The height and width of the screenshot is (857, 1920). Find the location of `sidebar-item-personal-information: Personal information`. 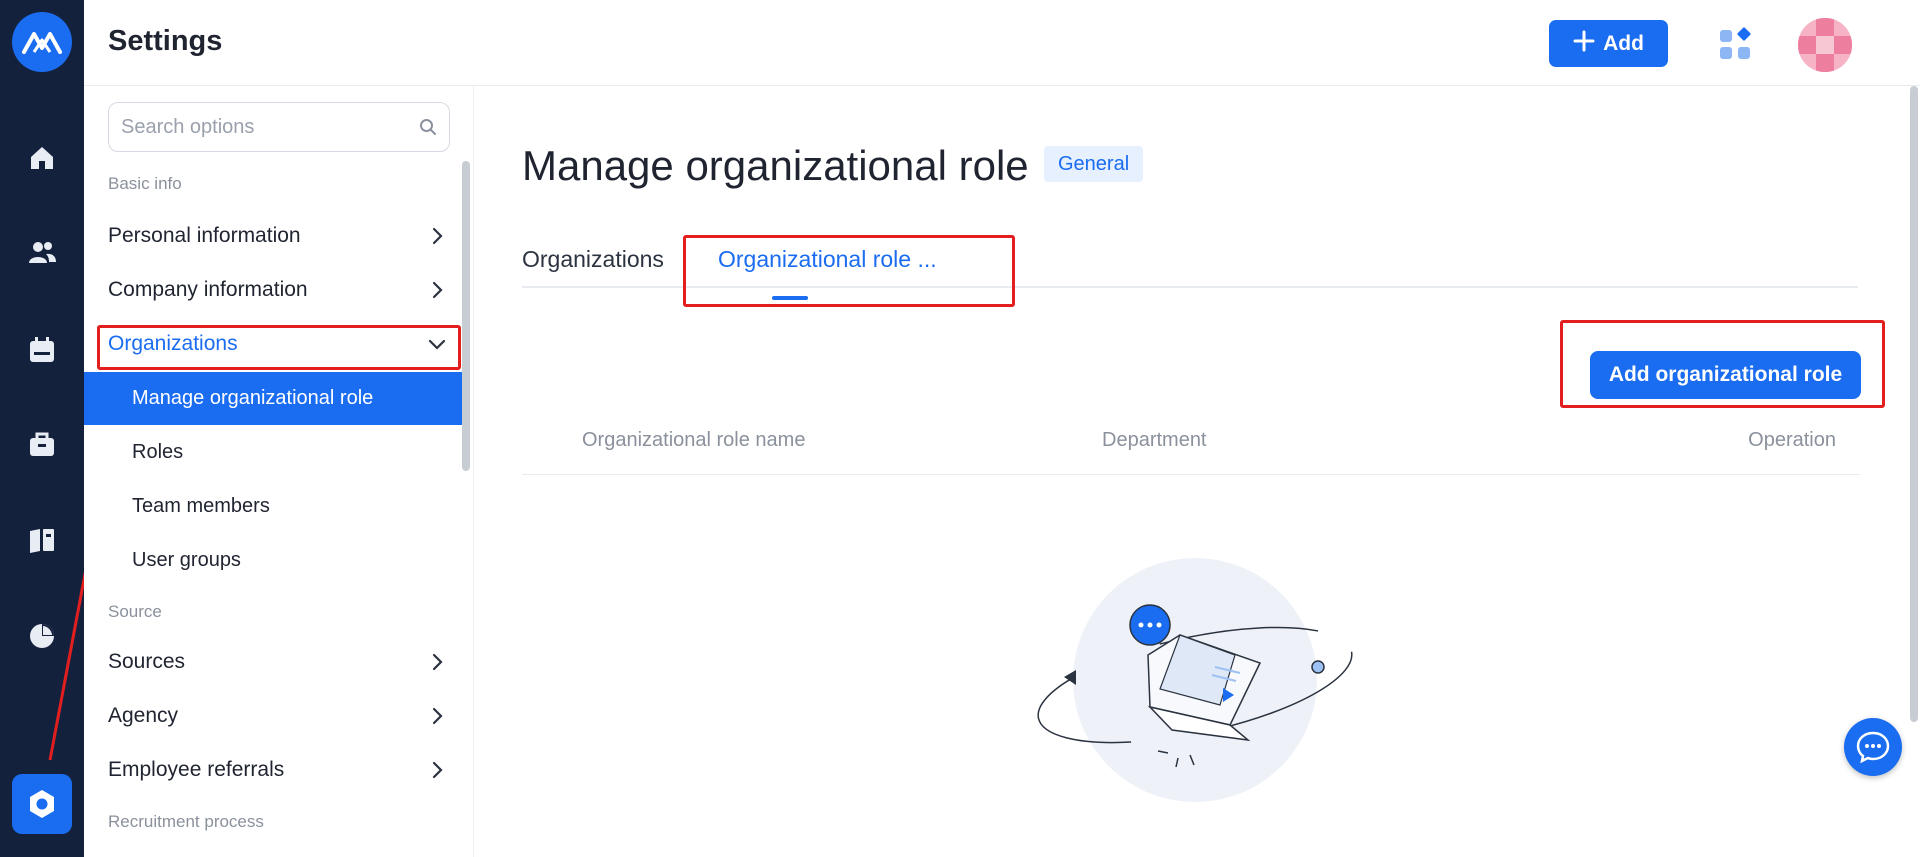

sidebar-item-personal-information: Personal information is located at coordinates (278, 236).